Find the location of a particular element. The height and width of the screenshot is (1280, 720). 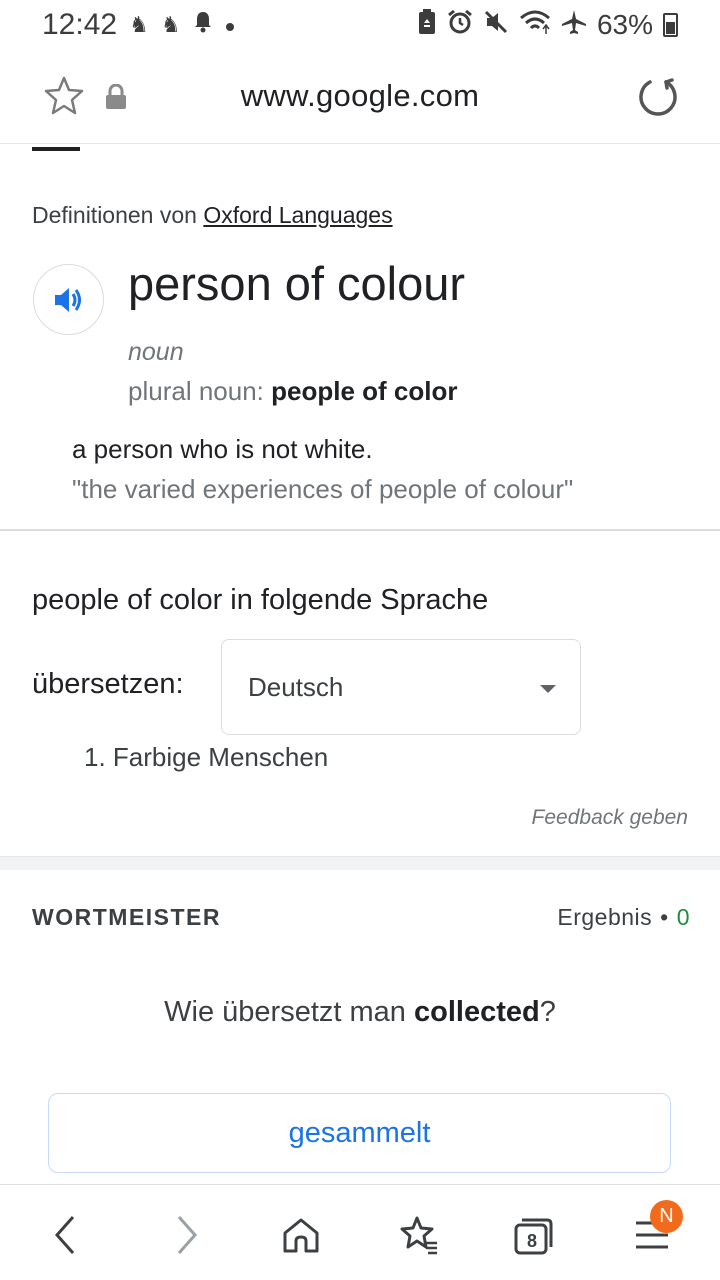

dot-icon is located at coordinates (230, 25).